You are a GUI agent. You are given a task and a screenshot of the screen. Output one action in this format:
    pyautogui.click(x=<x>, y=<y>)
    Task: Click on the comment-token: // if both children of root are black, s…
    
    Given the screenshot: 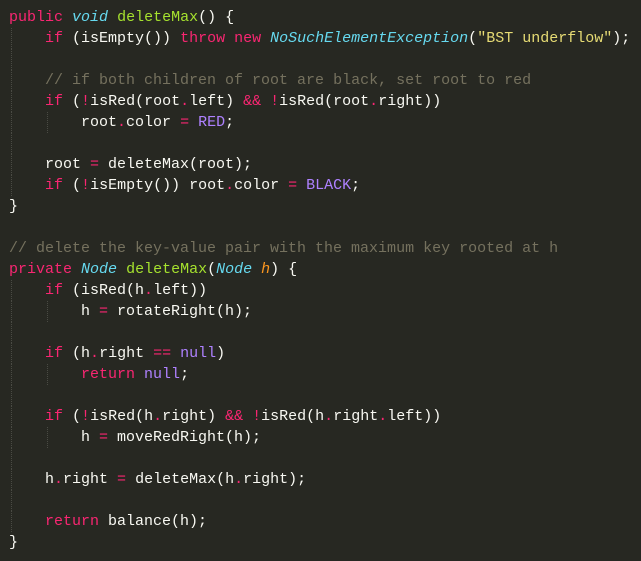 What is the action you would take?
    pyautogui.click(x=288, y=80)
    